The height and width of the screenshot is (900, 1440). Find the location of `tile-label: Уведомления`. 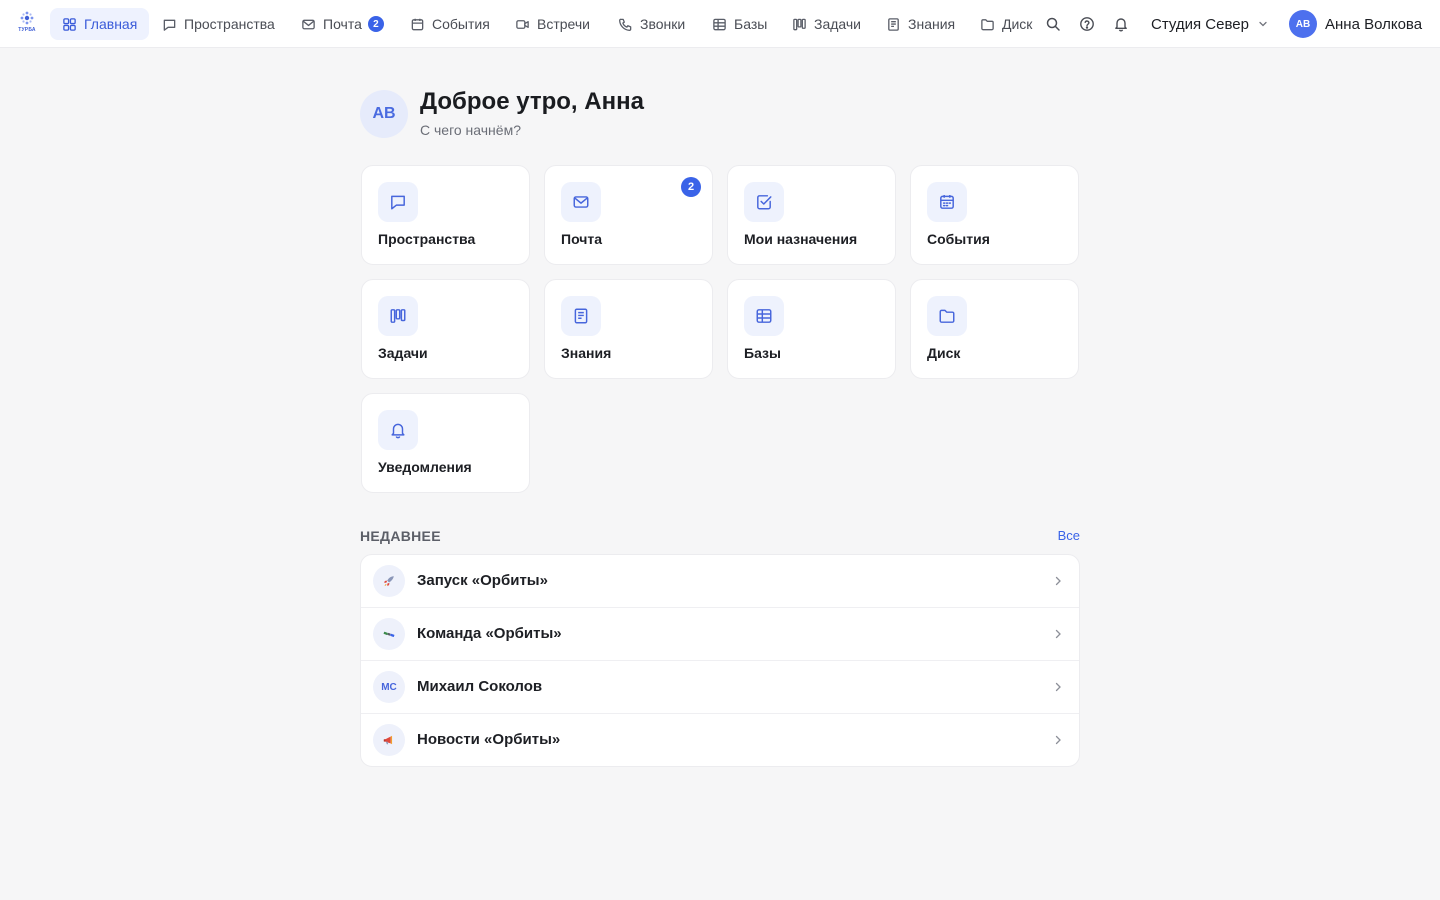

tile-label: Уведомления is located at coordinates (425, 467).